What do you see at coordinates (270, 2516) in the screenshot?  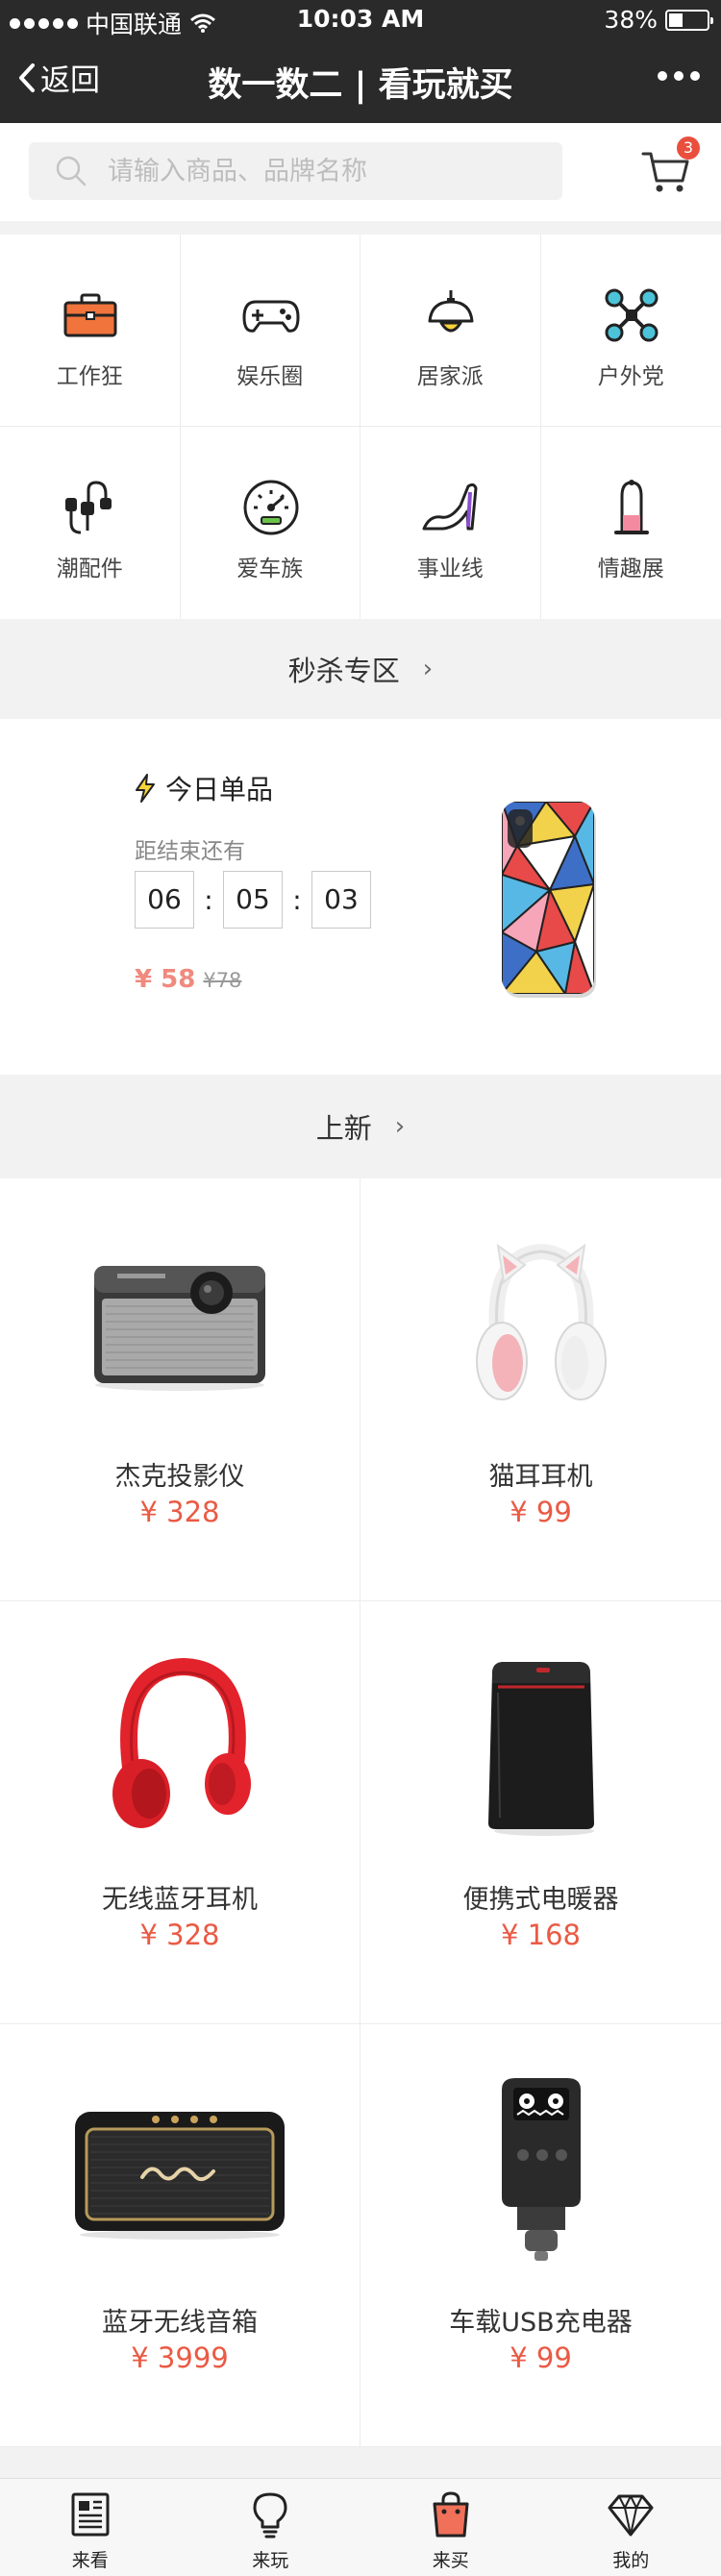 I see `lightbulb-icon` at bounding box center [270, 2516].